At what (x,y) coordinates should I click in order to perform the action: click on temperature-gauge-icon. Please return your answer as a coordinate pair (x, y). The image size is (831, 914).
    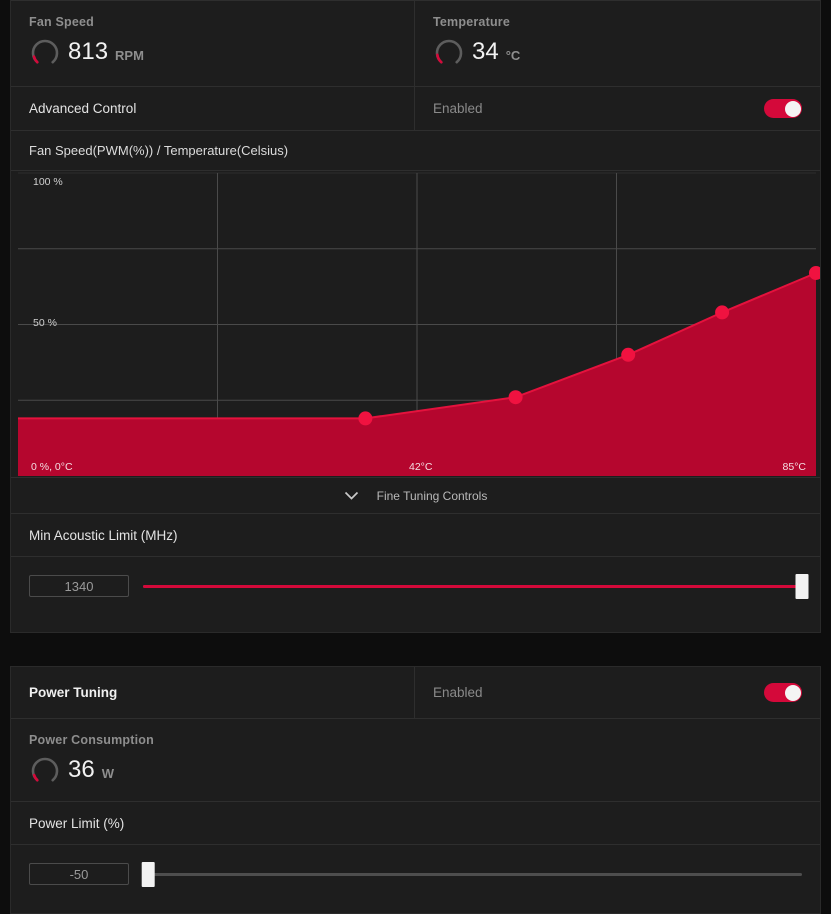
    Looking at the image, I should click on (449, 51).